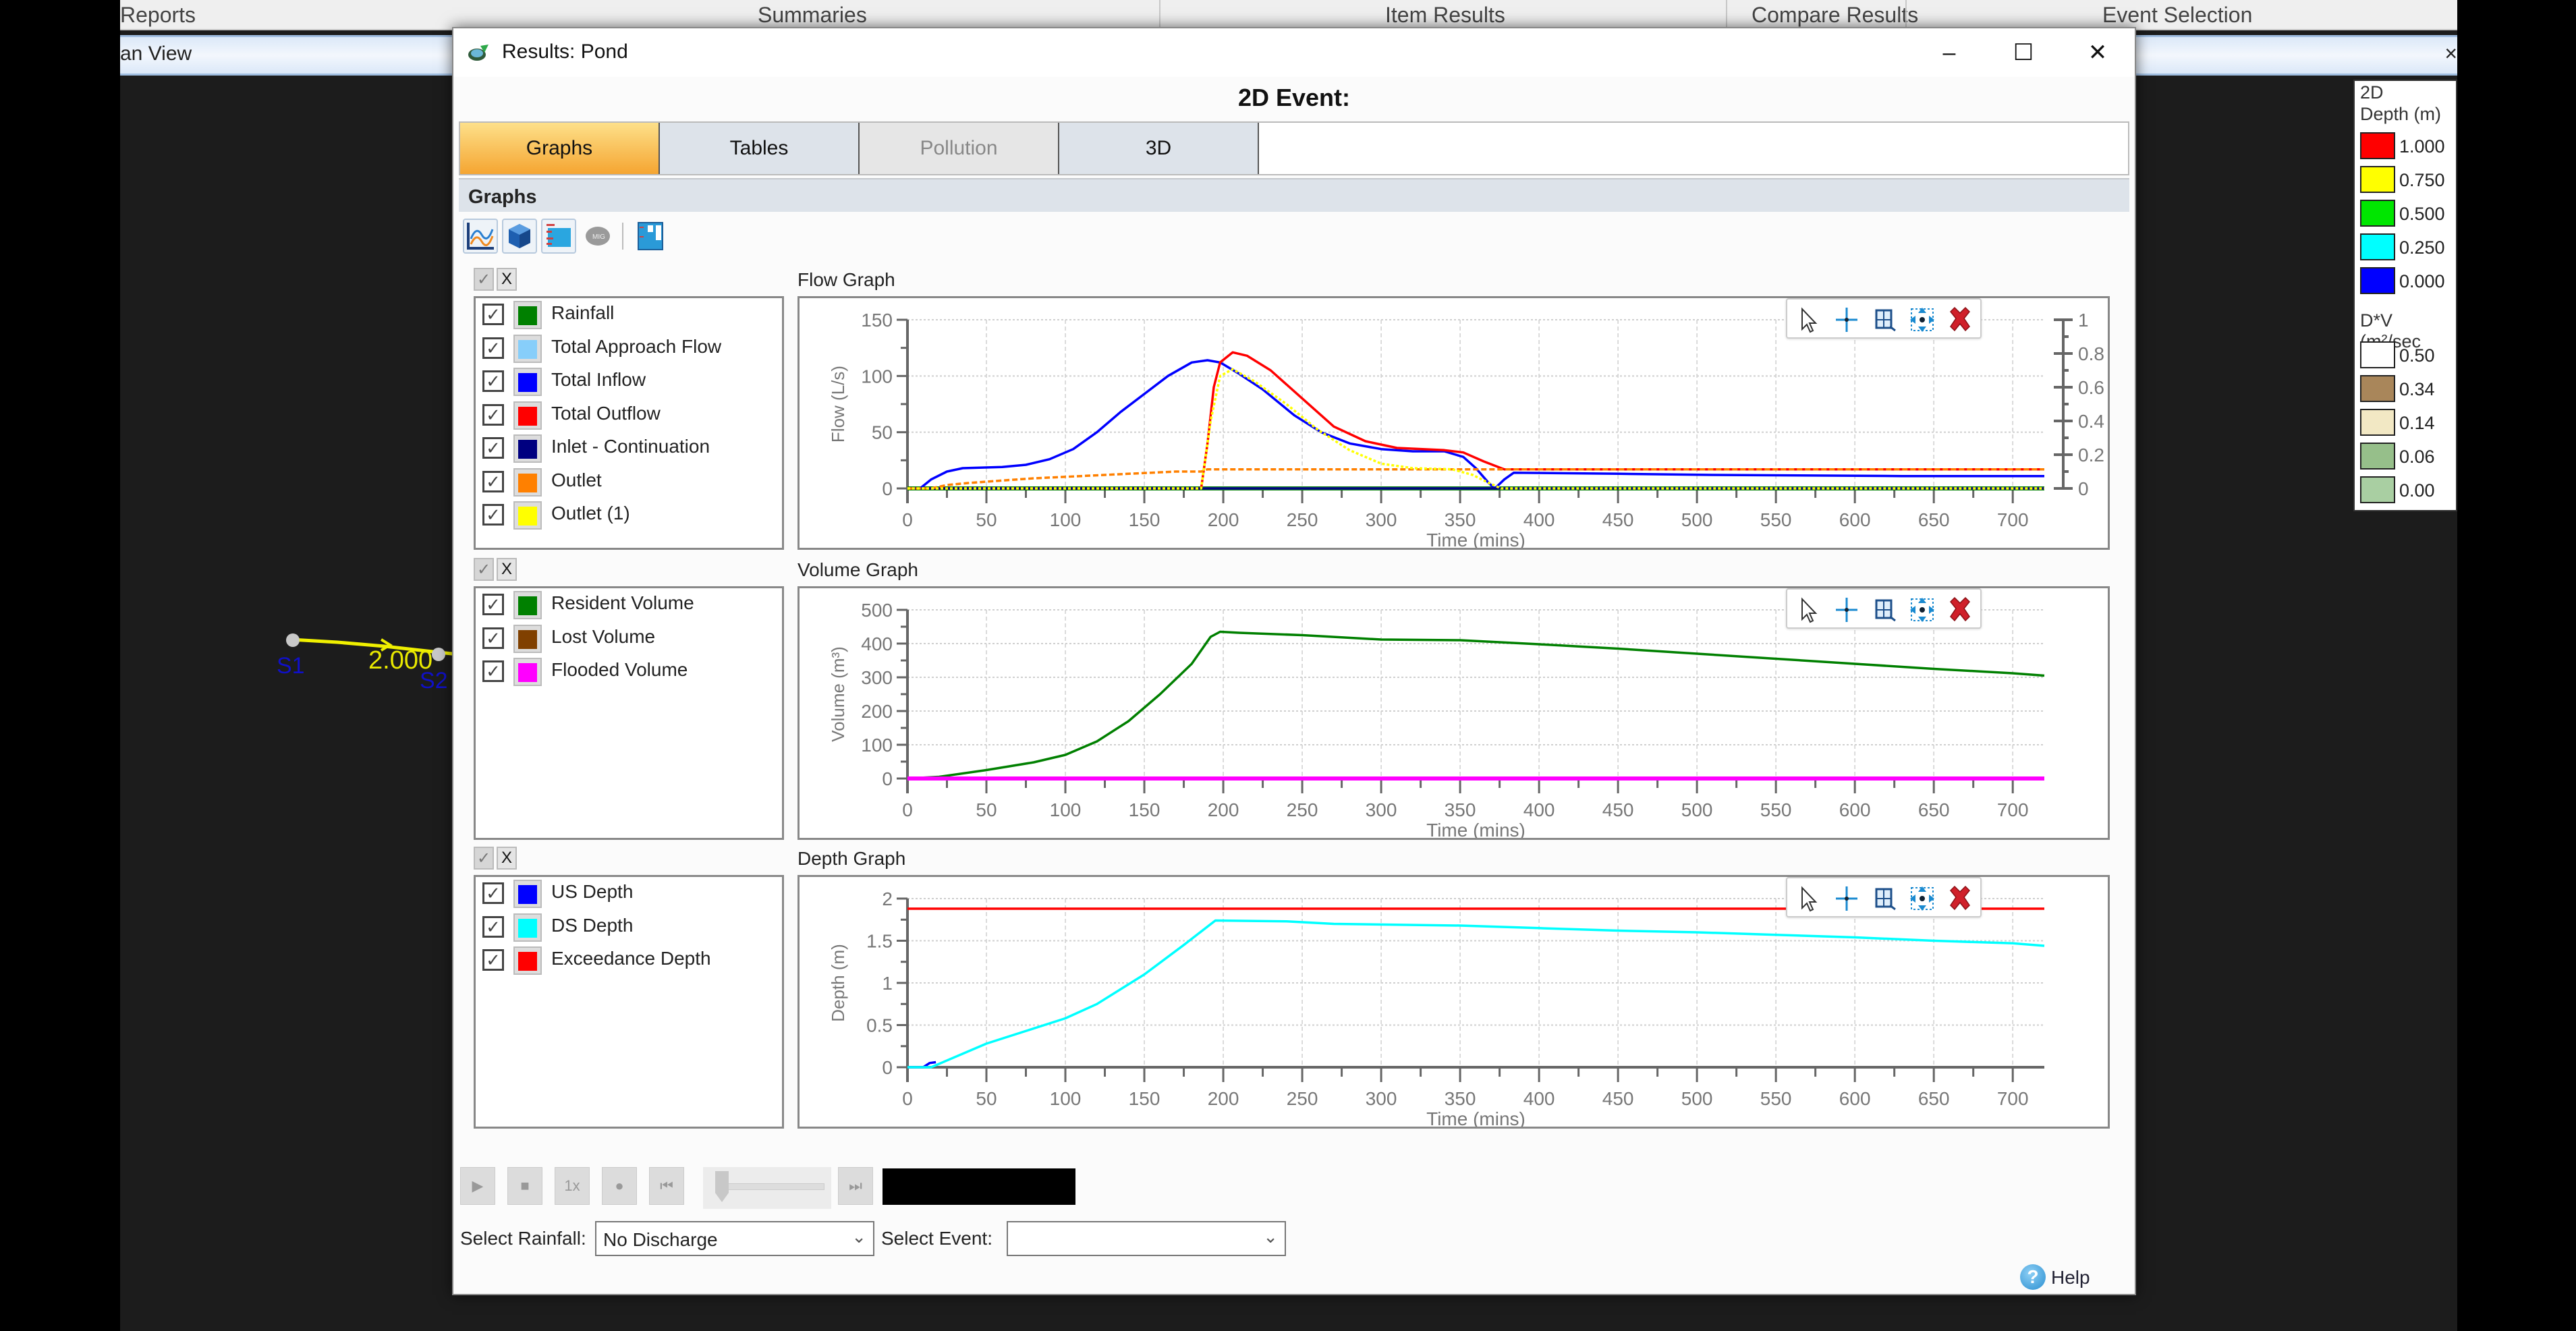 This screenshot has height=1331, width=2576. I want to click on 3d-view-button, so click(519, 236).